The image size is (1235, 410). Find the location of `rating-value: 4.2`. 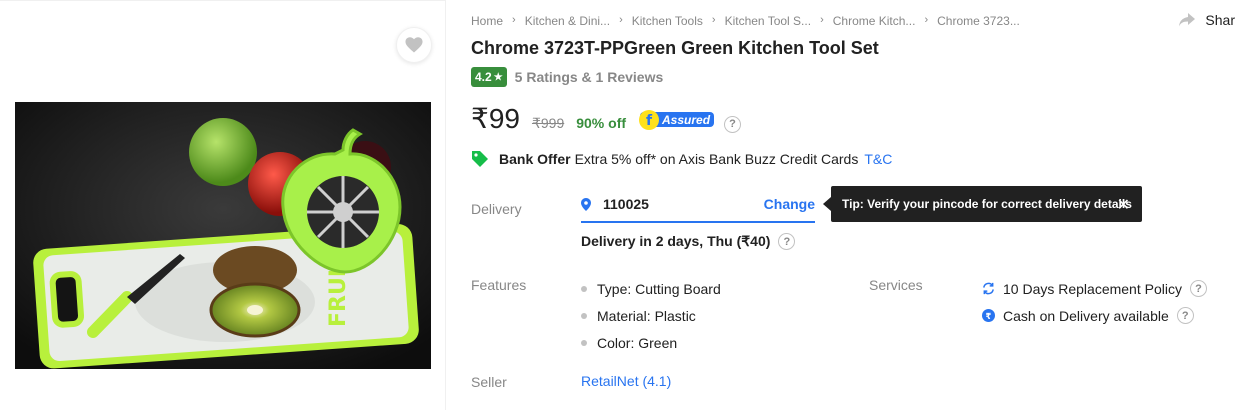

rating-value: 4.2 is located at coordinates (483, 77).